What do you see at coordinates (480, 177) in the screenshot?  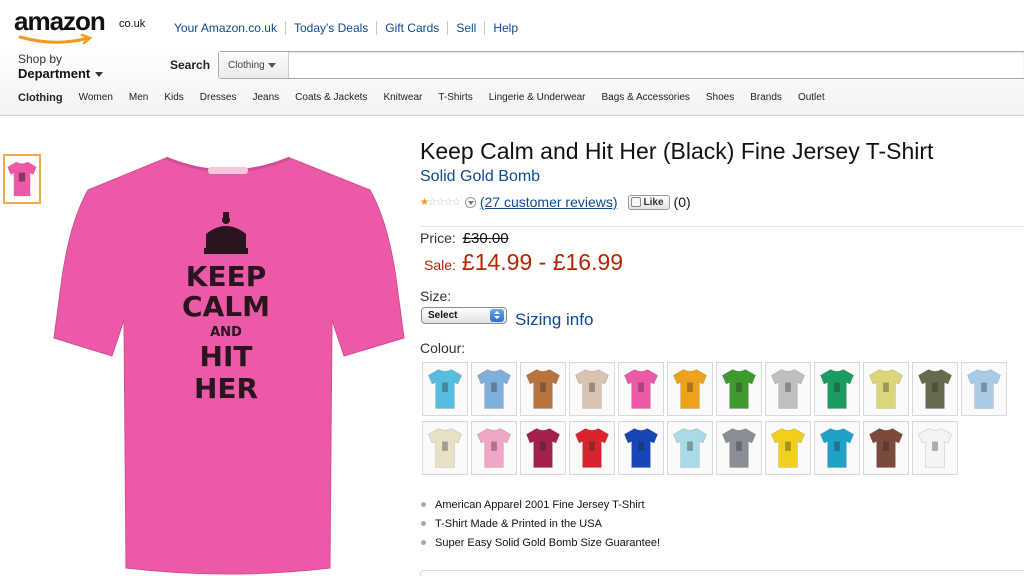 I see `brand-link: Solid Gold Bomb` at bounding box center [480, 177].